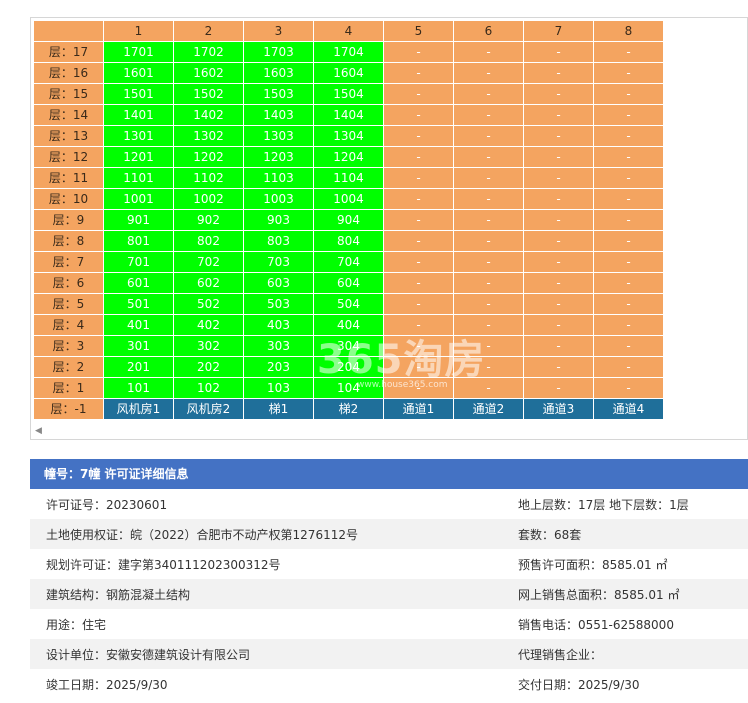 Image resolution: width=748 pixels, height=703 pixels. What do you see at coordinates (278, 346) in the screenshot?
I see `unit-cell: 303` at bounding box center [278, 346].